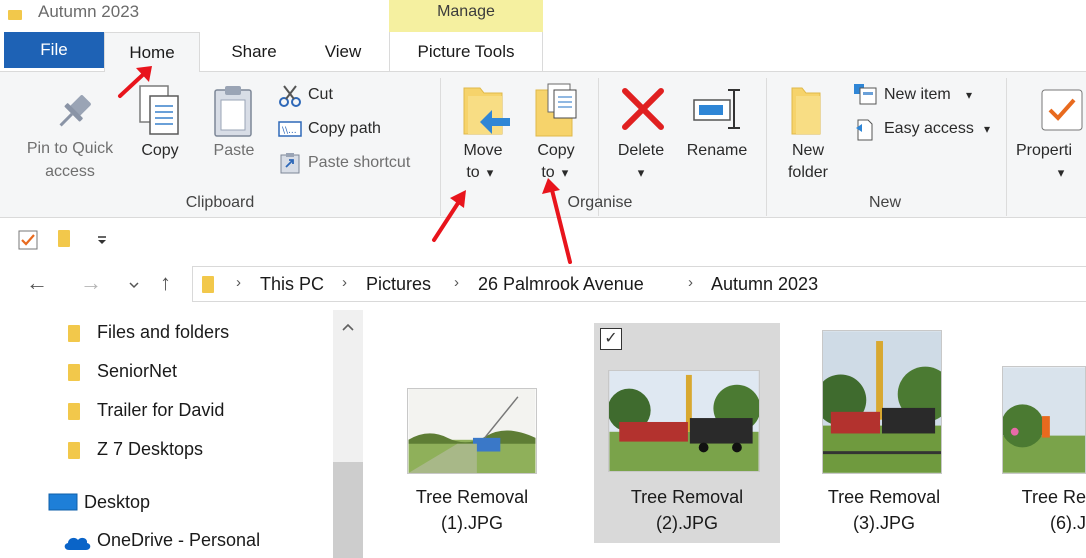 The image size is (1086, 558). I want to click on copy-path-label: Copy path, so click(344, 128).